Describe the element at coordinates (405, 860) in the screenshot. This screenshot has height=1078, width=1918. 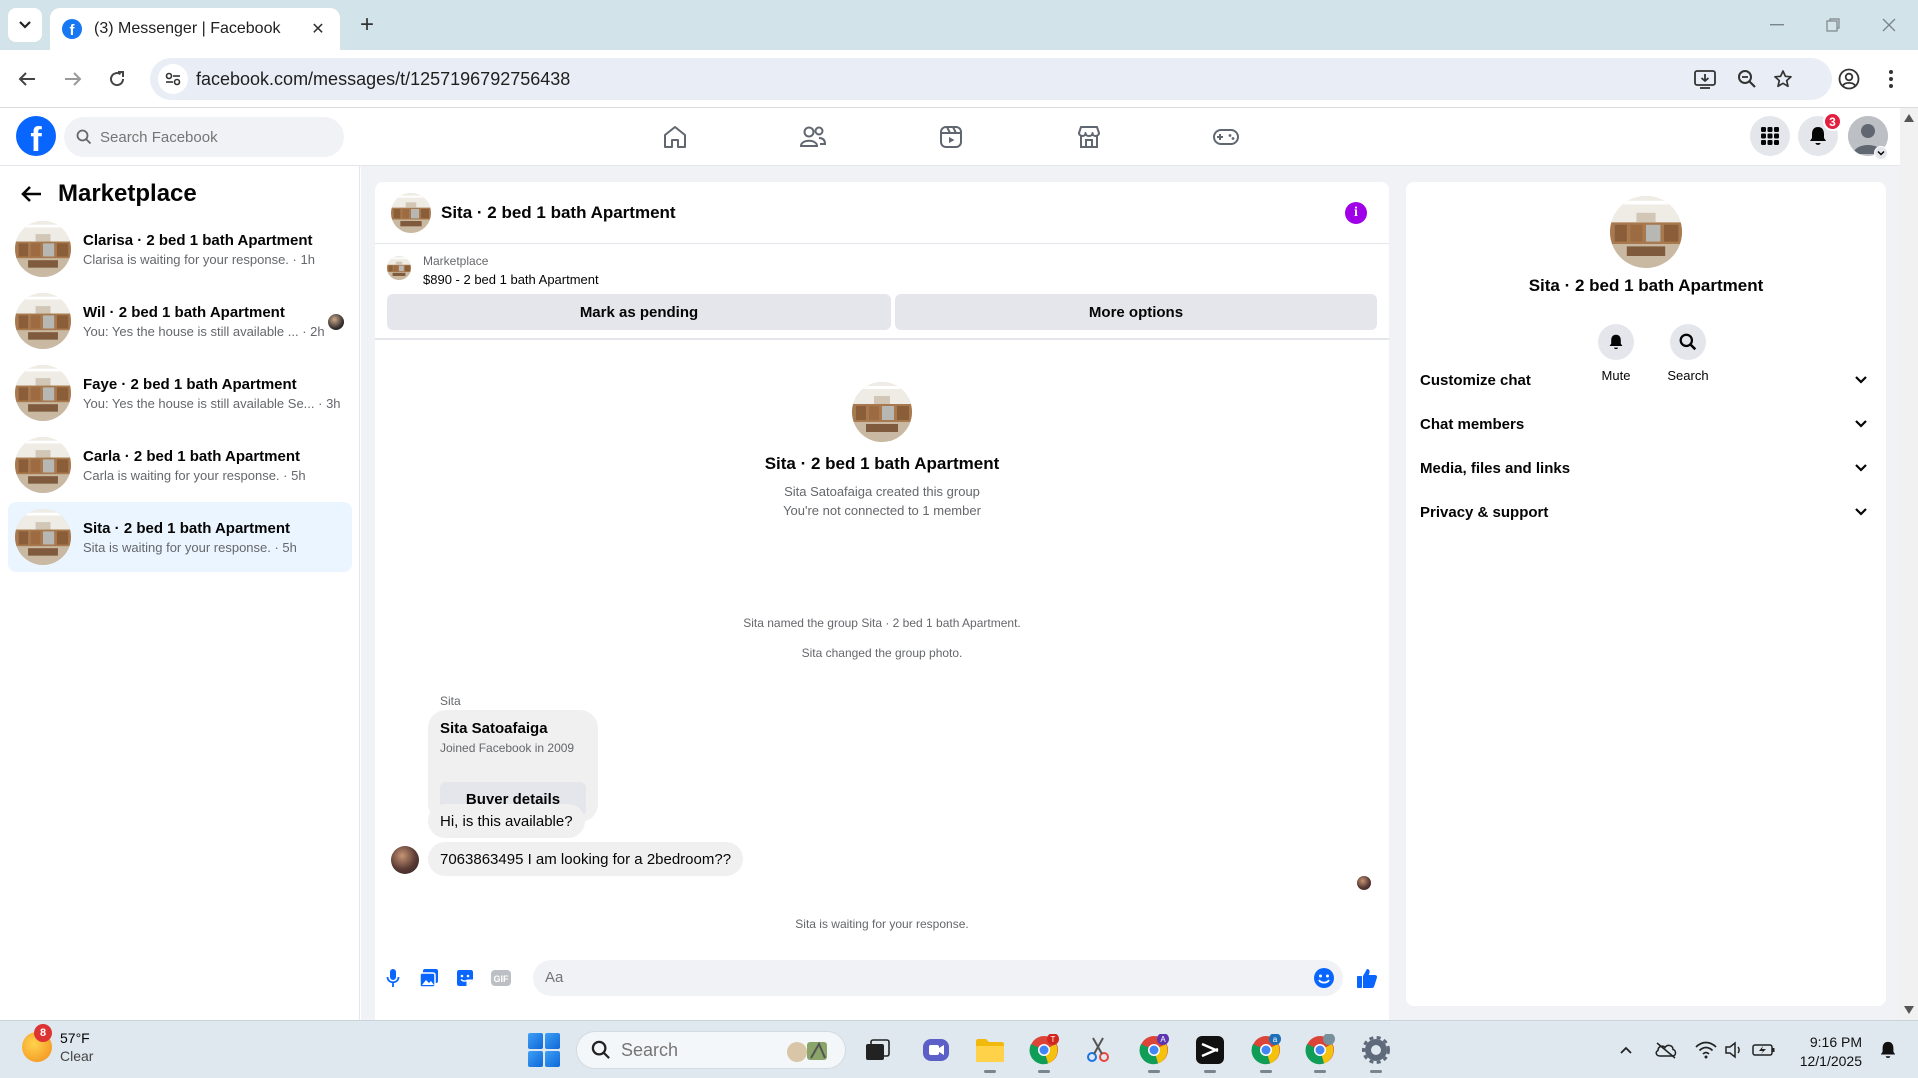
I see `sender-avatar` at that location.